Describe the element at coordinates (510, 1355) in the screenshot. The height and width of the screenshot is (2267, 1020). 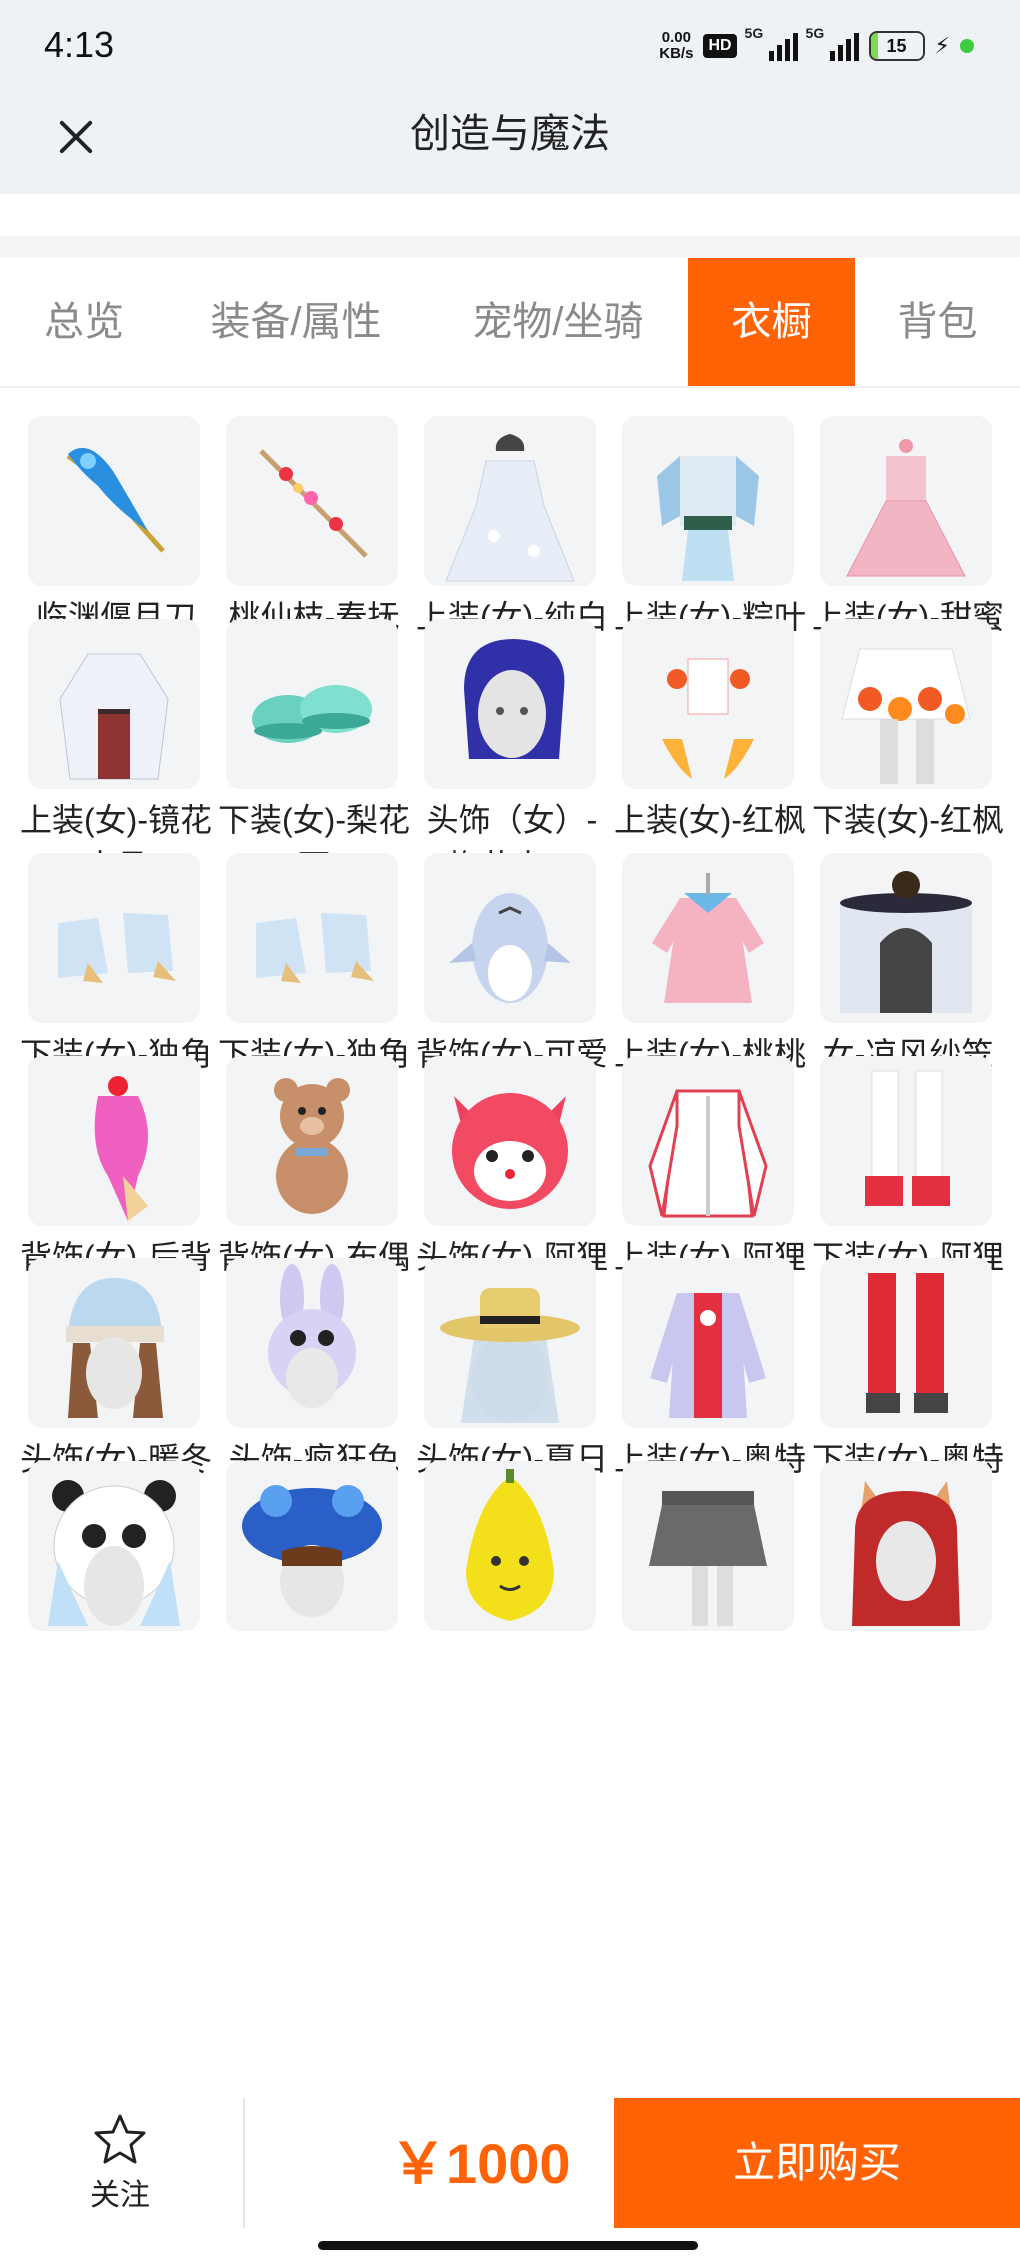
I see `straw-hat-icon` at that location.